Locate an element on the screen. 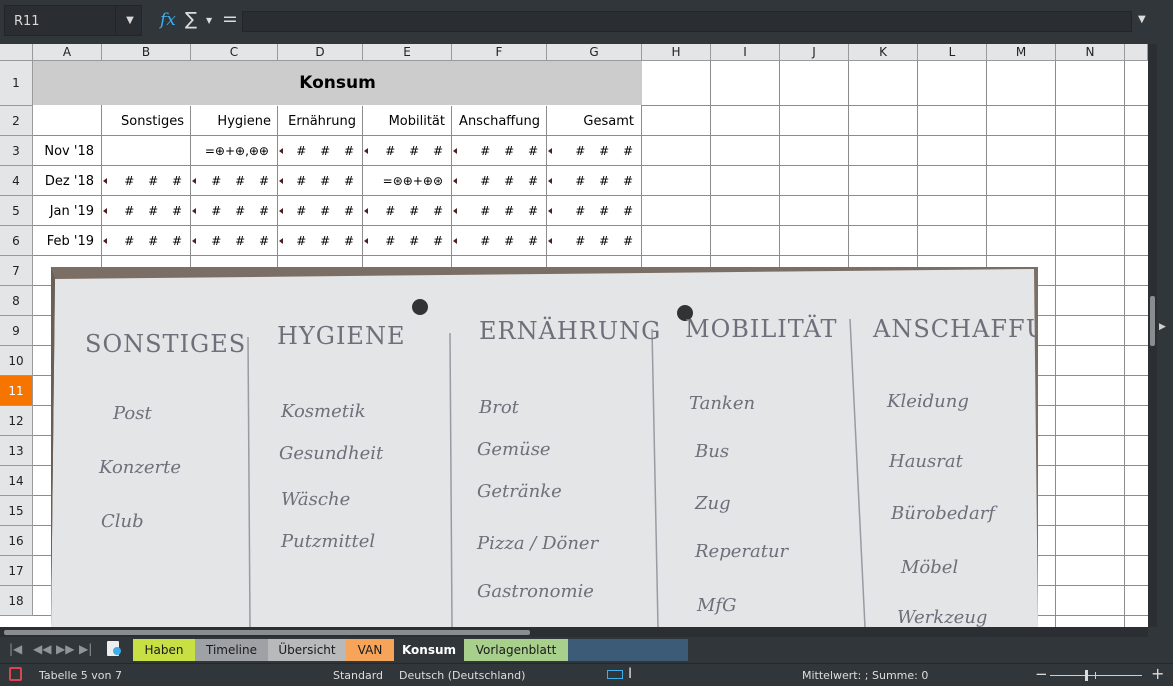 The height and width of the screenshot is (686, 1173). language-status: Deutsch (Deutschland) is located at coordinates (462, 675).